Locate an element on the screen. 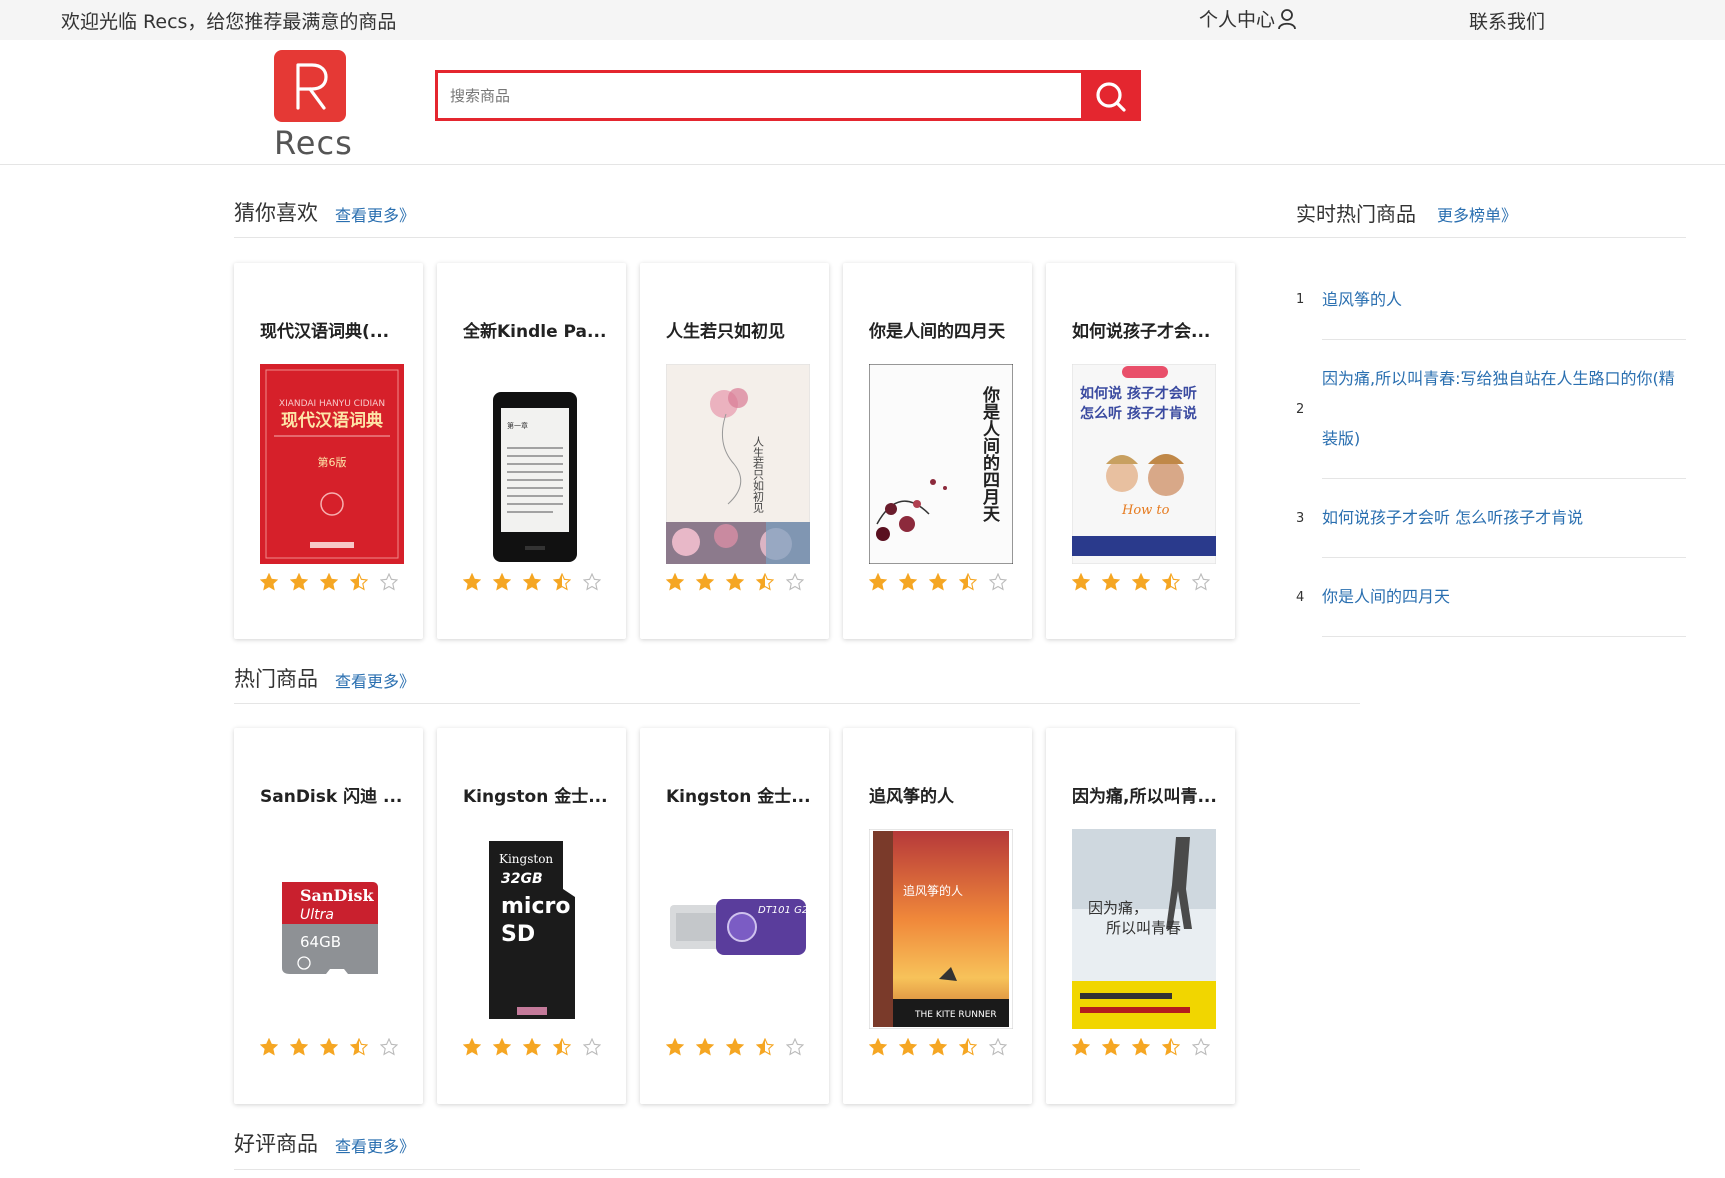 This screenshot has height=1178, width=1725. hot-item-link: 追风筝的人 is located at coordinates (1362, 300).